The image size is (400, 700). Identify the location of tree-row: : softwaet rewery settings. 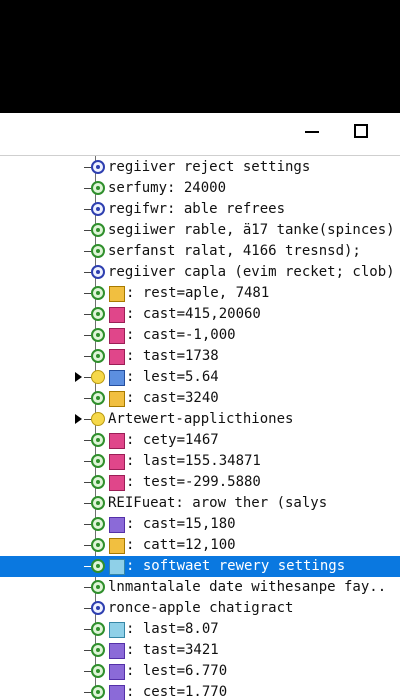
(200, 566).